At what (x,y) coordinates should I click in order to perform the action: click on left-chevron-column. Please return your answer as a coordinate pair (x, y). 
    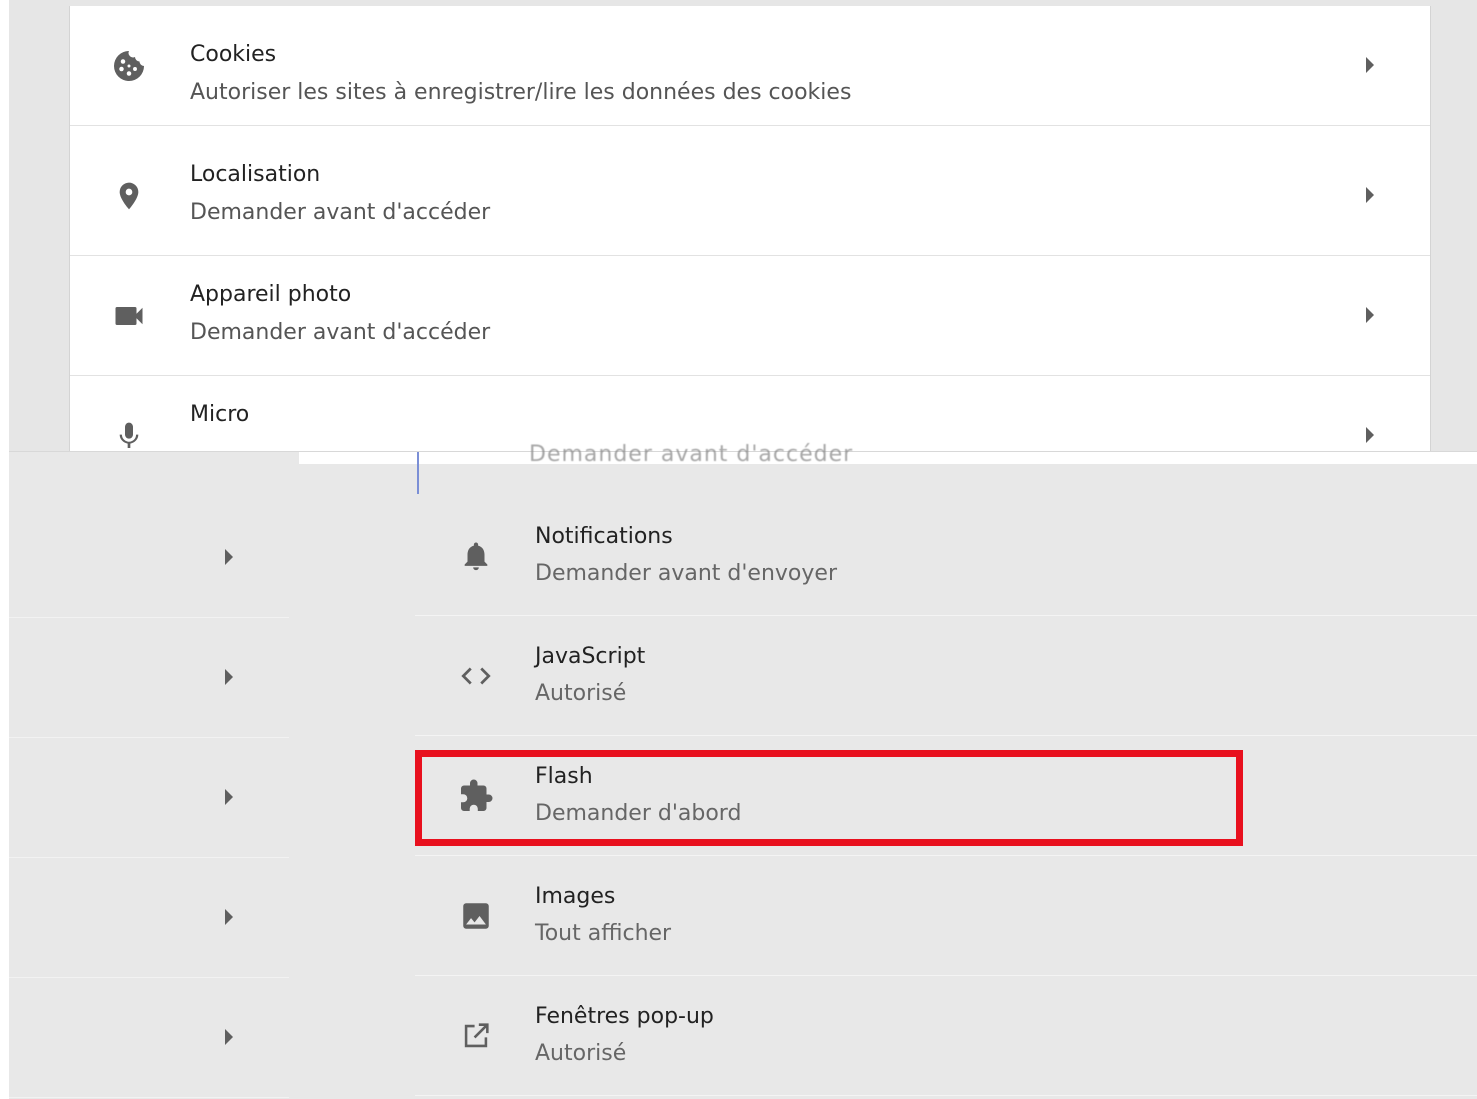
    Looking at the image, I should click on (149, 798).